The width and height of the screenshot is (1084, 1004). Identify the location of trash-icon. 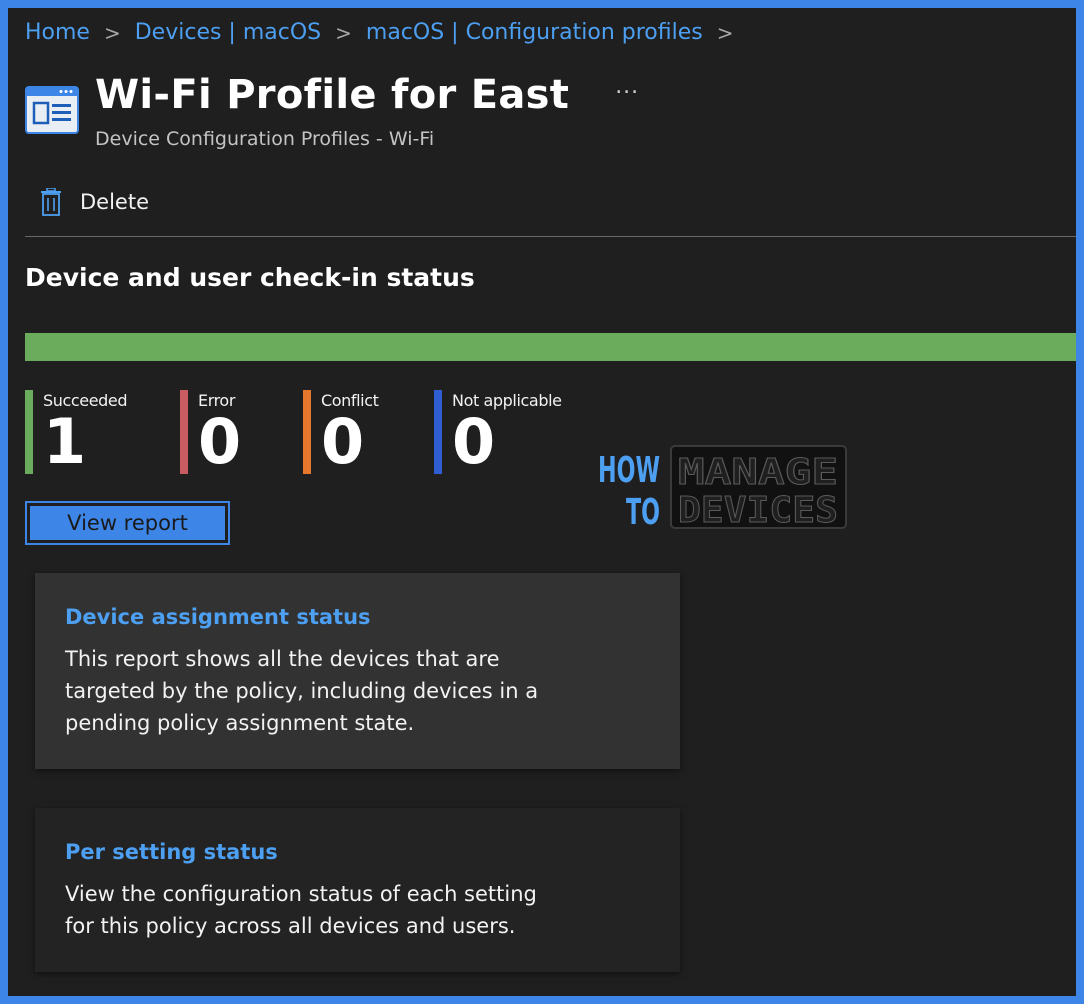
(51, 202).